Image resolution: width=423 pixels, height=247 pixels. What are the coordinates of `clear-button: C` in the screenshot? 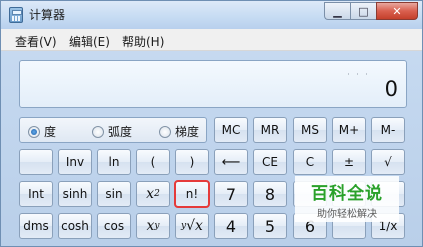 It's located at (310, 162).